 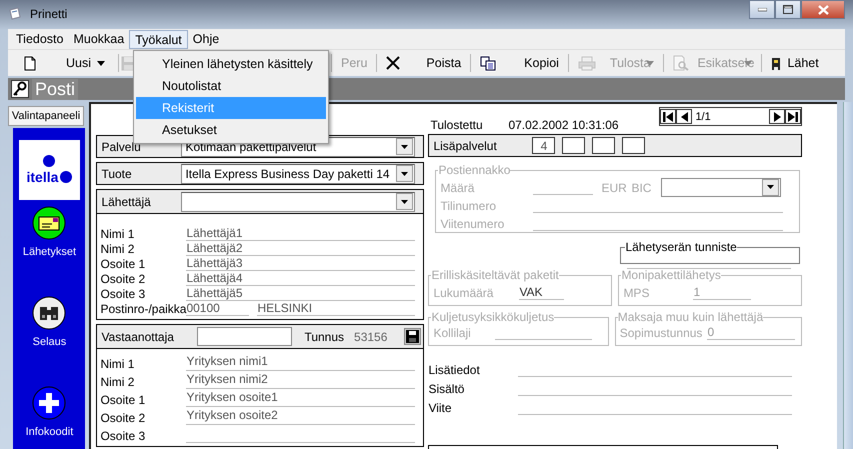 I want to click on field-label: Postinro-/paikka, so click(x=143, y=309).